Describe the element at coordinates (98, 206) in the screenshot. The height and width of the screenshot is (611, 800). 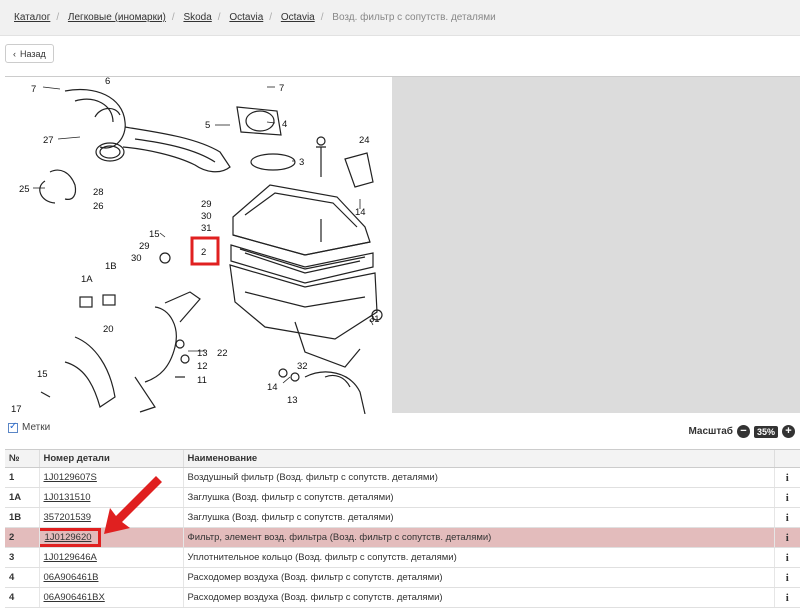
I see `callout-26: 26` at that location.